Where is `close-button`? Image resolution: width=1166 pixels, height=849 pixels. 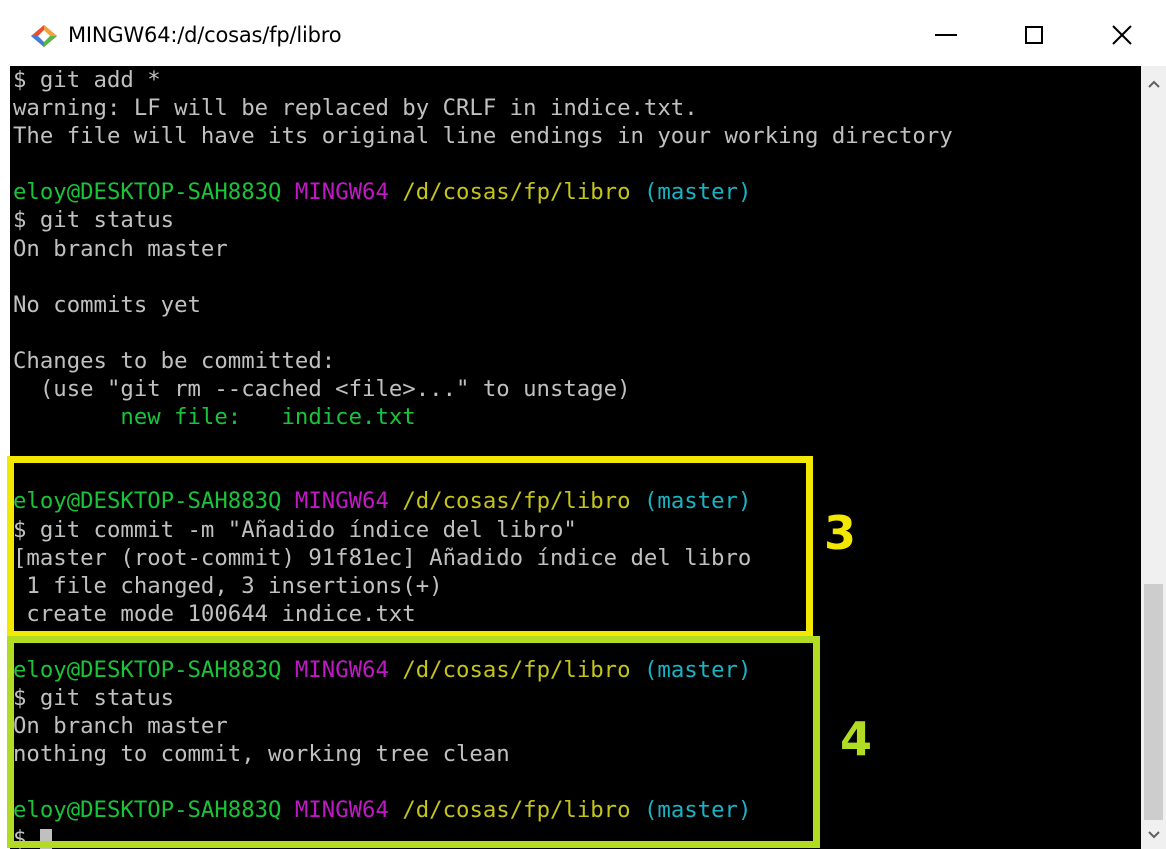 close-button is located at coordinates (1122, 35).